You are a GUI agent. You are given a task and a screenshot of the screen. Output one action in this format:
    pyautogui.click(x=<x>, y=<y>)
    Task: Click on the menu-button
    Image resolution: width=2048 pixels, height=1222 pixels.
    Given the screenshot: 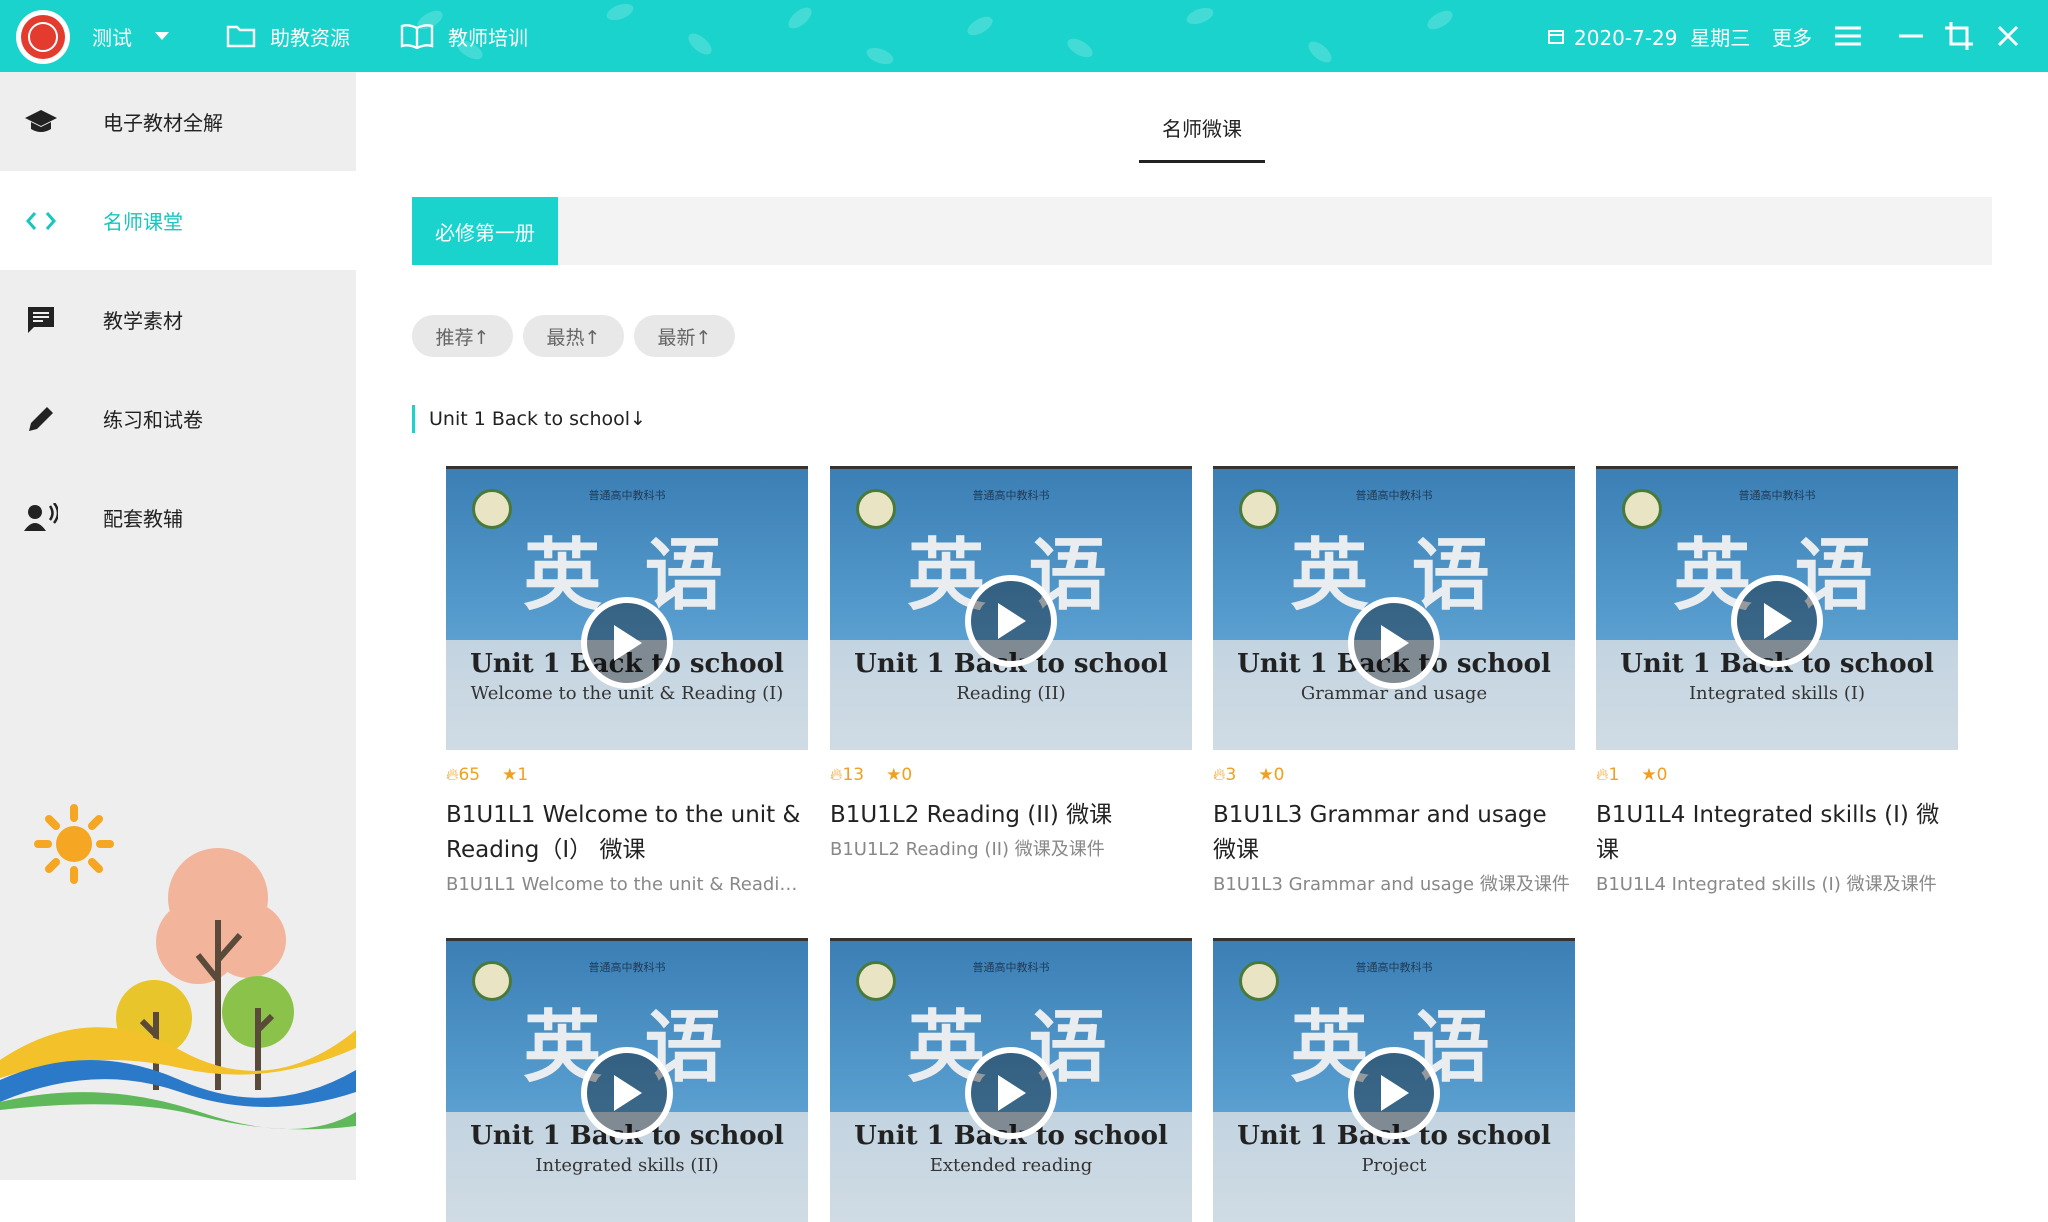 What is the action you would take?
    pyautogui.click(x=1848, y=36)
    